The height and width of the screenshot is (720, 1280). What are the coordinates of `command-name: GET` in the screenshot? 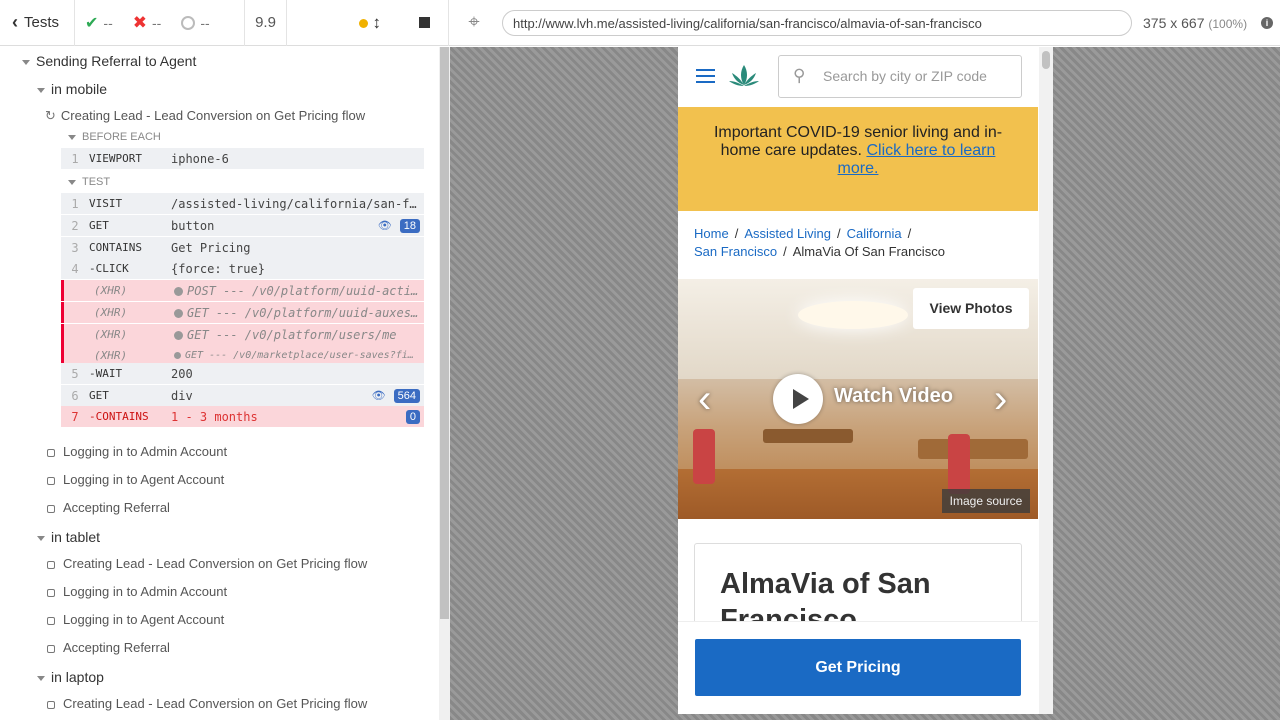 It's located at (99, 395).